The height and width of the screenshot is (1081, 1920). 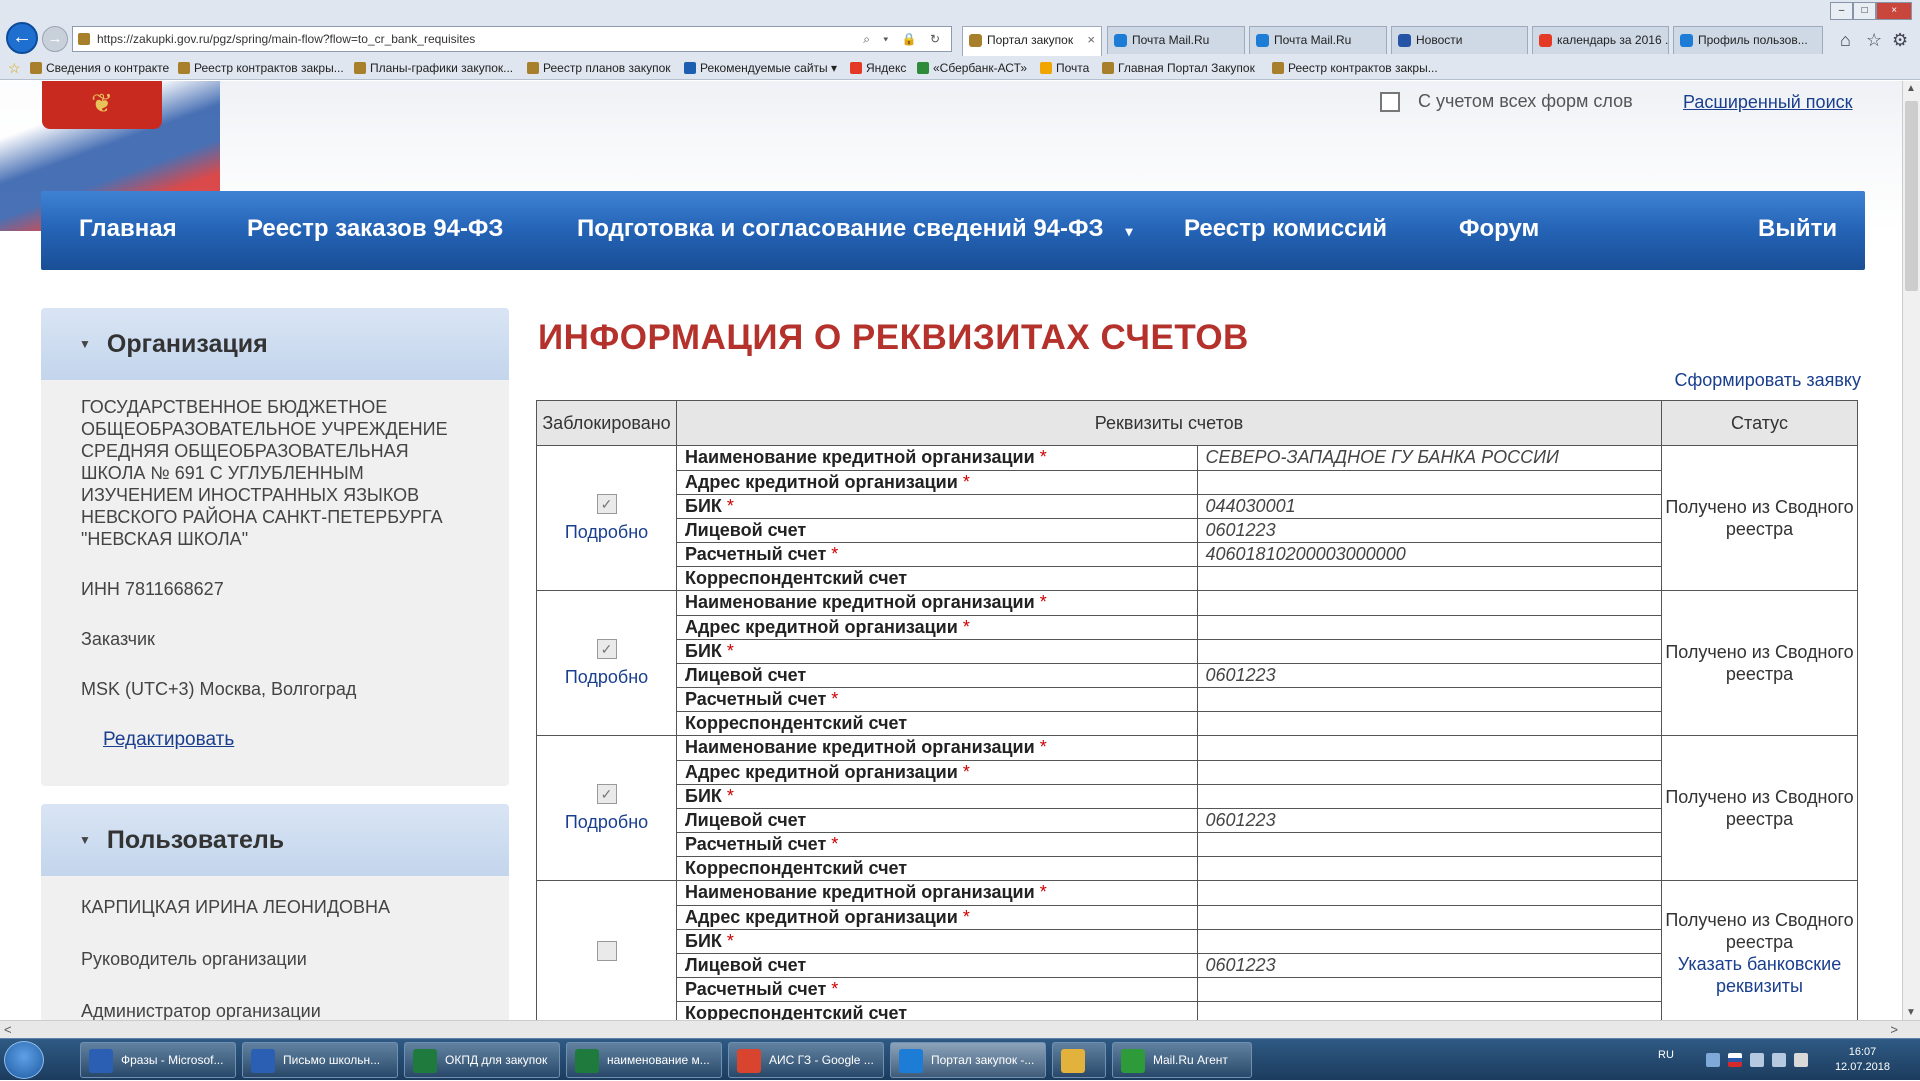 I want to click on requisite-label-cell: Адрес кредитной организации *, so click(x=937, y=917).